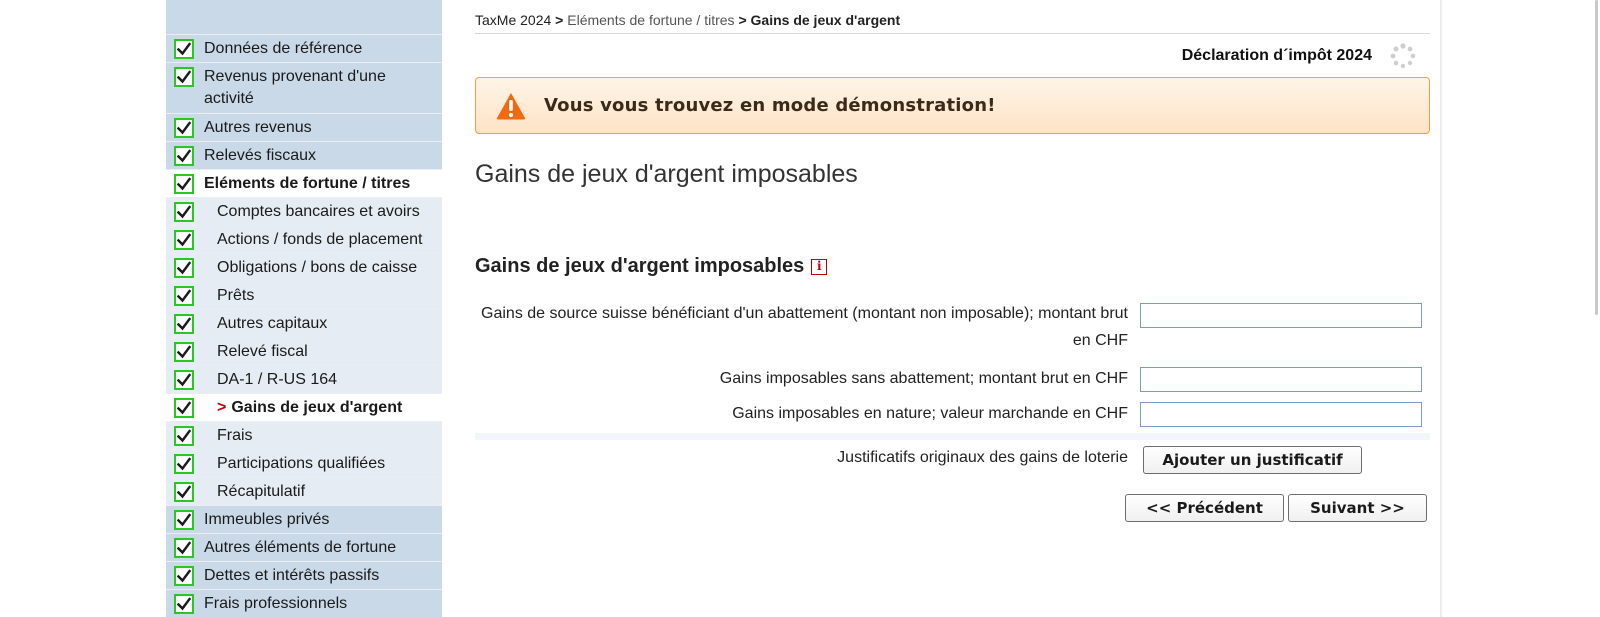 This screenshot has height=617, width=1600. What do you see at coordinates (283, 48) in the screenshot?
I see `sidebar-item-label: Données de référence` at bounding box center [283, 48].